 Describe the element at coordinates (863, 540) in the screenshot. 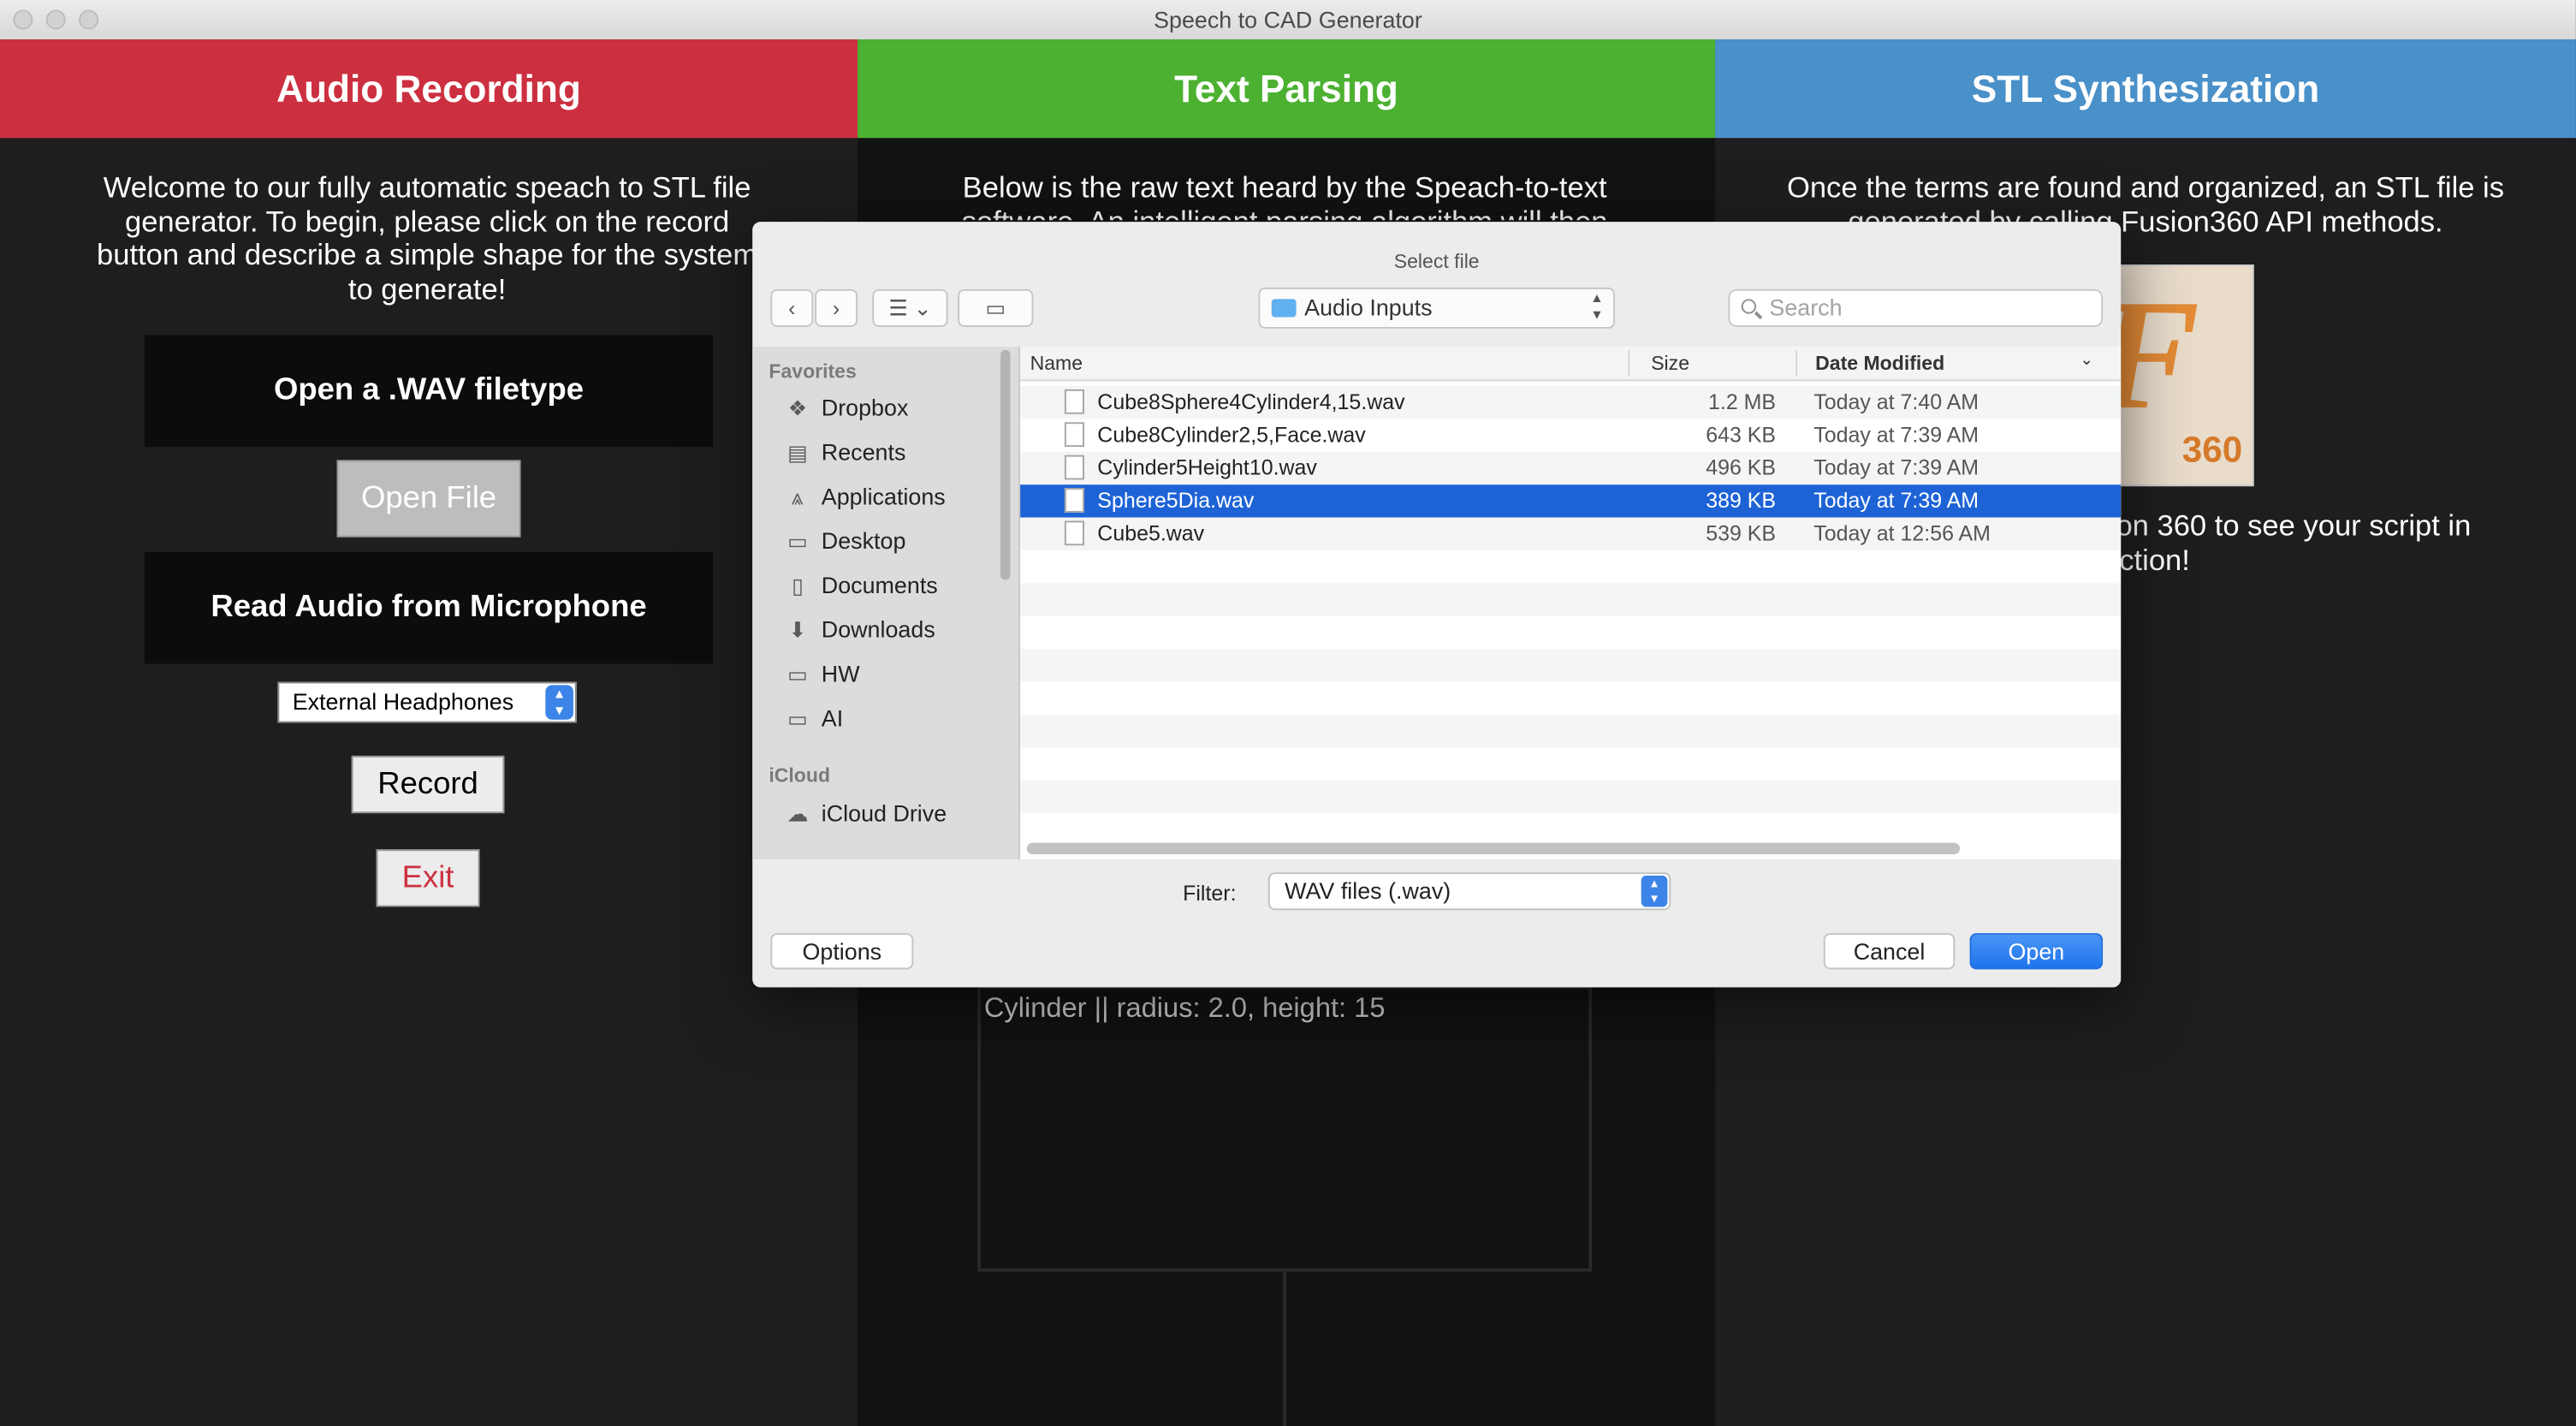

I see `sidebar-item-label: Desktop` at that location.